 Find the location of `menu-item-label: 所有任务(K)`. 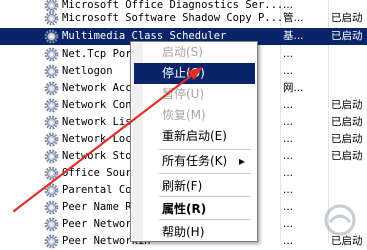

menu-item-label: 所有任务(K) is located at coordinates (195, 161).